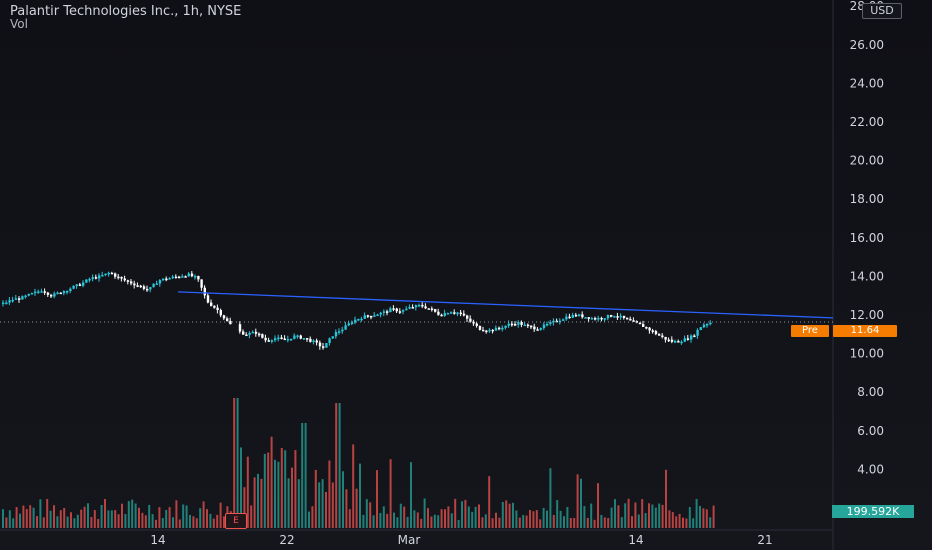 Image resolution: width=932 pixels, height=550 pixels. I want to click on volume-indicator-label: Vol, so click(19, 24).